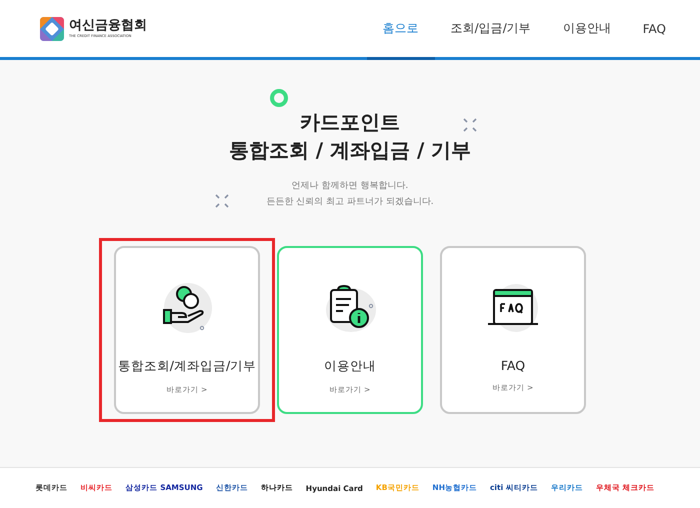 The image size is (700, 508). Describe the element at coordinates (350, 202) in the screenshot. I see `hero-subtitle: 든든한 신뢰의 최고 파트너가 되겠습니다.` at that location.